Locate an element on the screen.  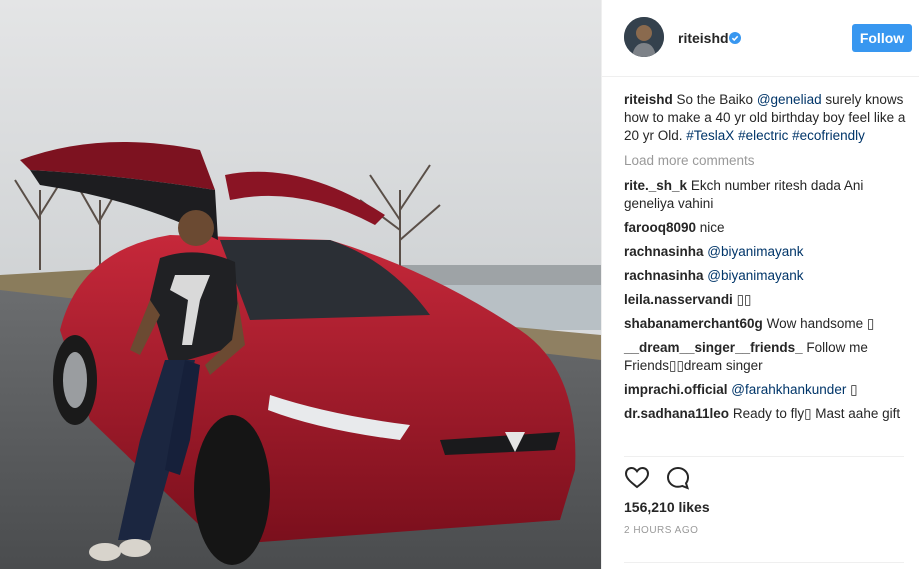
comment-text: ▯ is located at coordinates (854, 389).